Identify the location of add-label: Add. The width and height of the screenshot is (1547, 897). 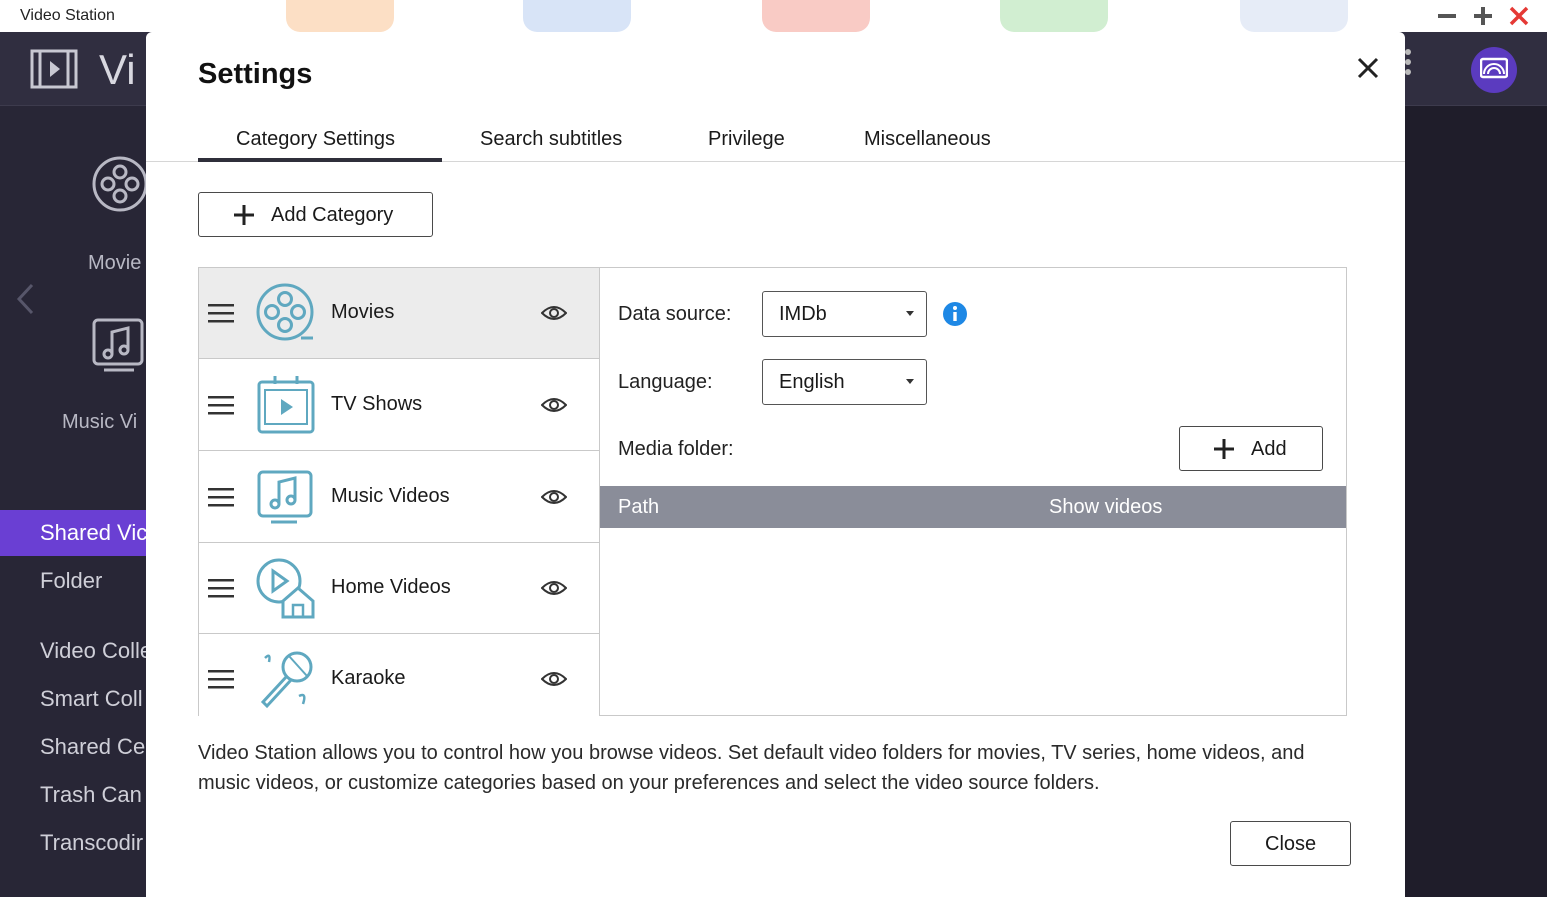
(1269, 449).